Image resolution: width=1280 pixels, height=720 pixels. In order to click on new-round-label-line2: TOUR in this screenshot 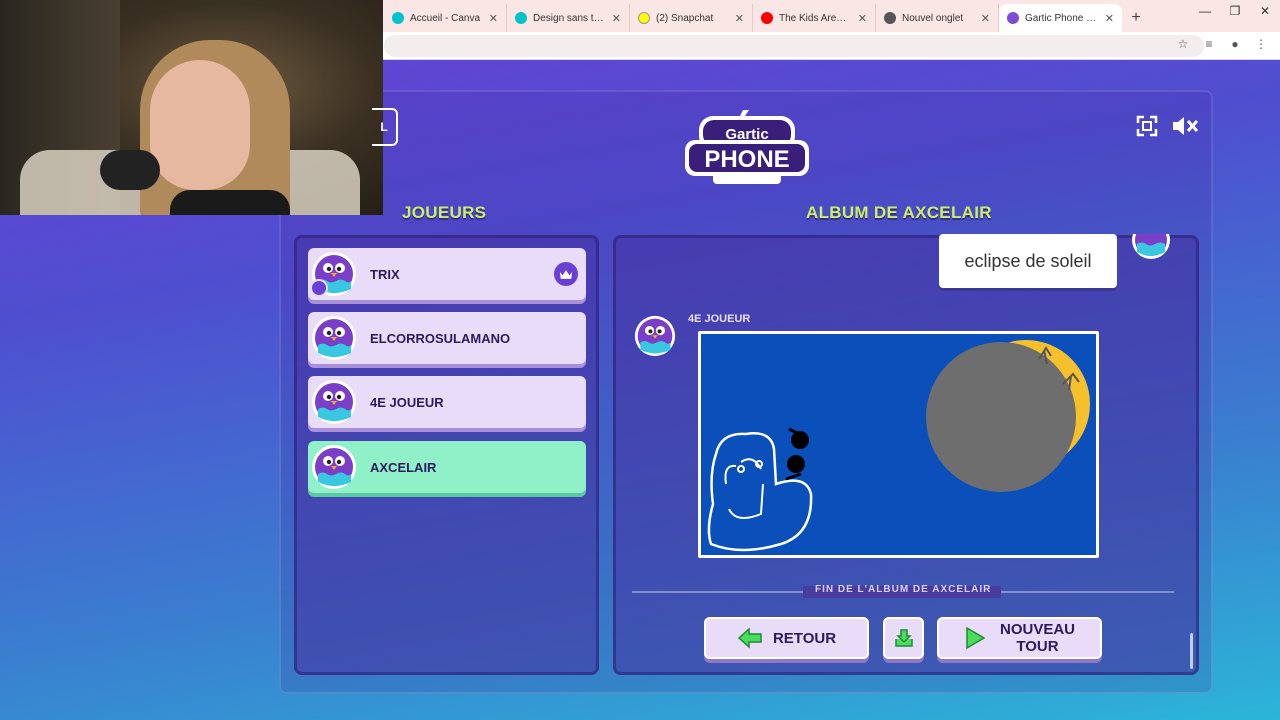, I will do `click(1037, 646)`.